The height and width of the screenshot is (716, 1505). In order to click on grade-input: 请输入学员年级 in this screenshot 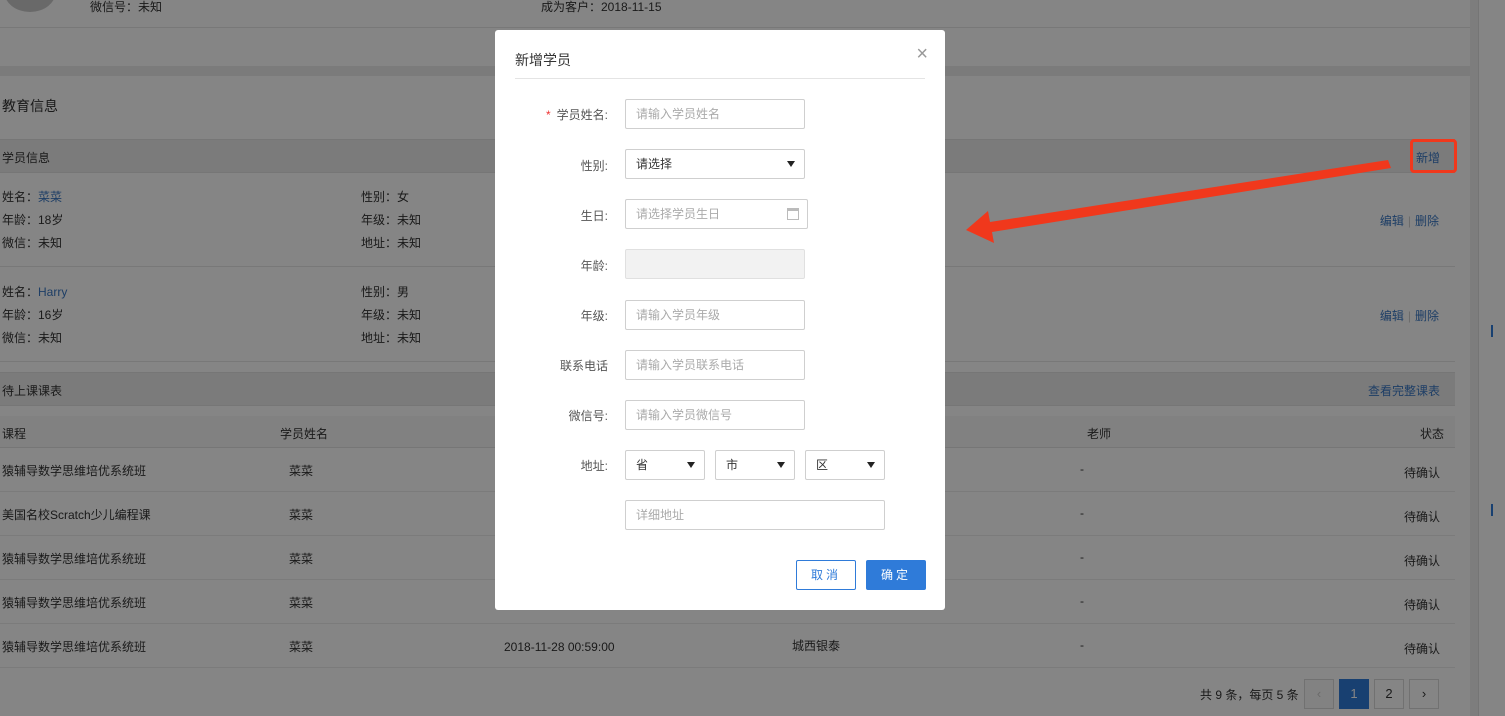, I will do `click(715, 315)`.